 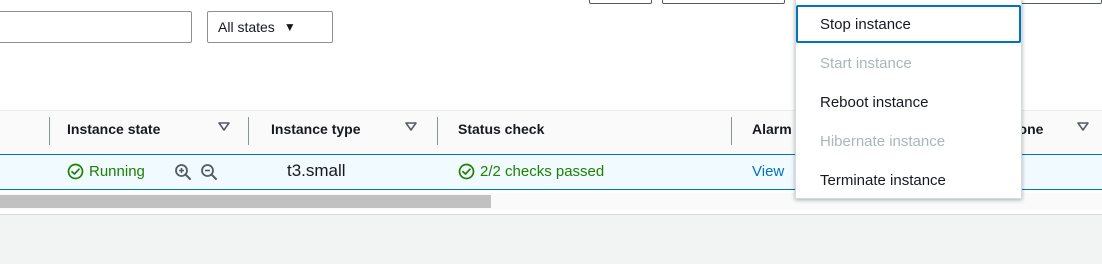 I want to click on menu-item-label: Start instance, so click(x=866, y=63).